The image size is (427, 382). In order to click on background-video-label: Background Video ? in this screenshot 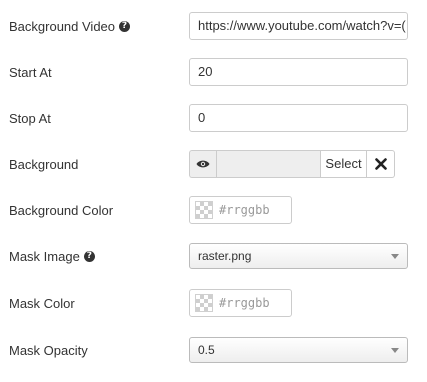, I will do `click(70, 26)`.